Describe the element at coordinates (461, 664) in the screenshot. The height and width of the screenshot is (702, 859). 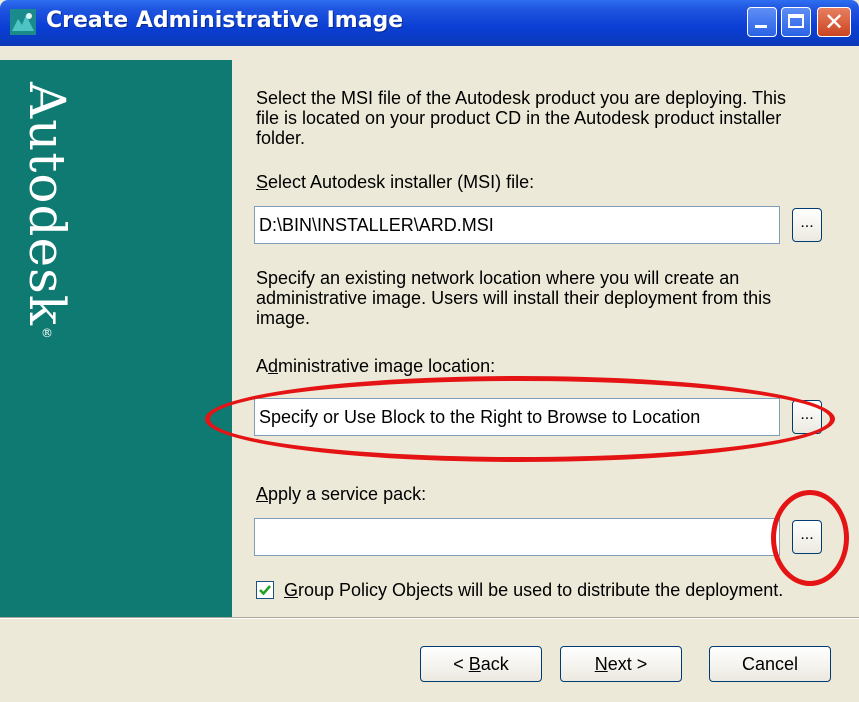
I see `back-arrow: <` at that location.